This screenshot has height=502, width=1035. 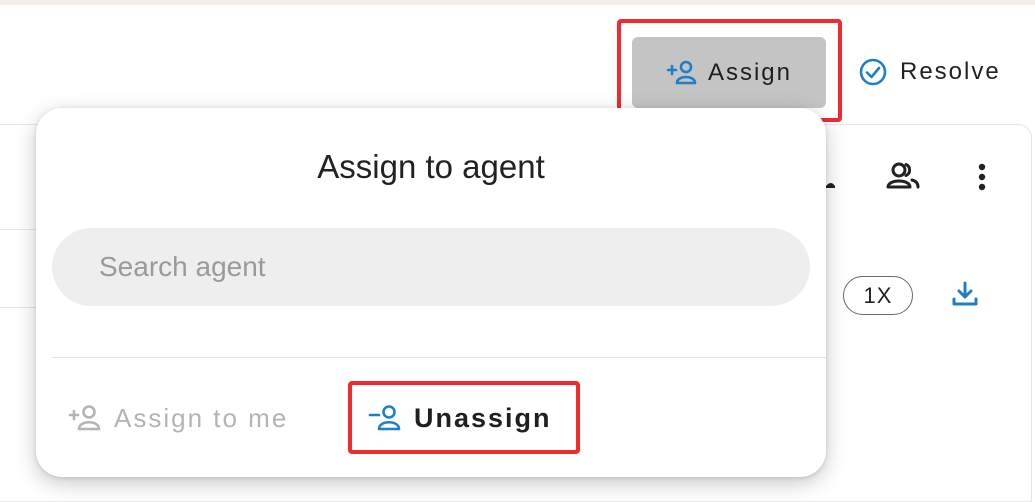 I want to click on resolve-button-label: Resolve, so click(x=950, y=71).